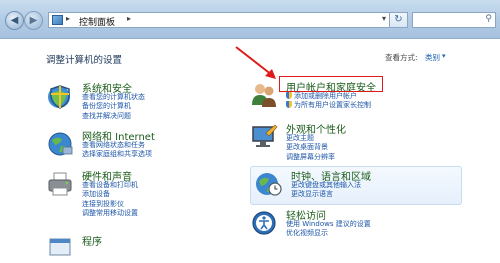  I want to click on search-icon: ⚲, so click(488, 19).